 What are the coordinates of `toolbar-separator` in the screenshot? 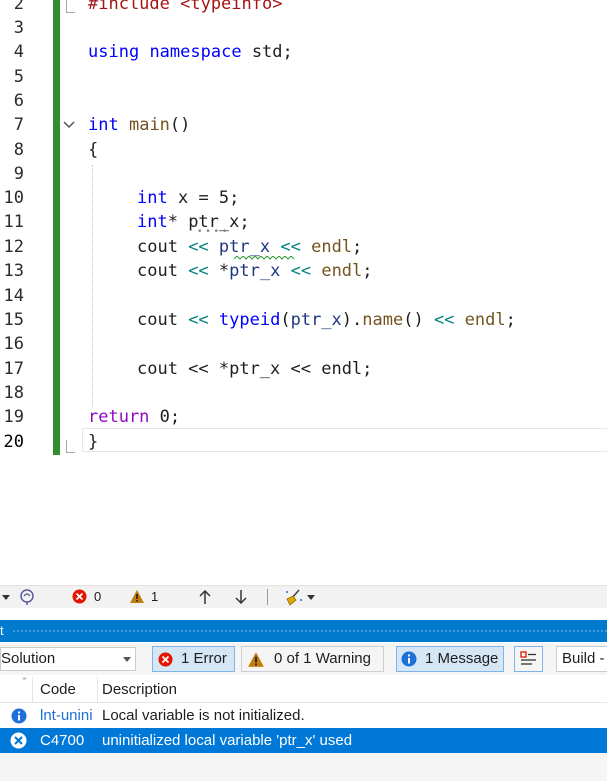 It's located at (267, 597).